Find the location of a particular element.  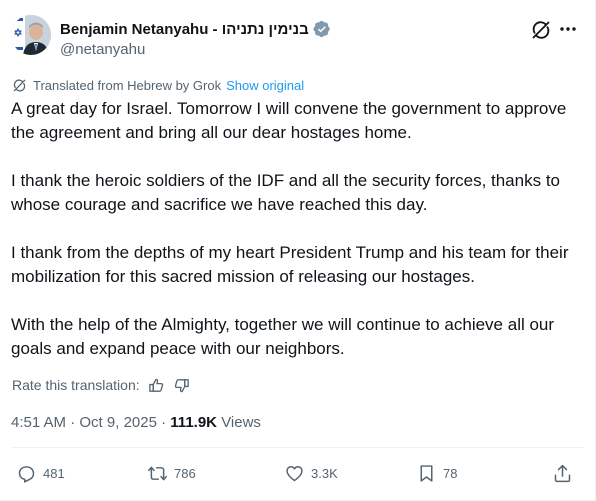

heart-icon is located at coordinates (294, 473).